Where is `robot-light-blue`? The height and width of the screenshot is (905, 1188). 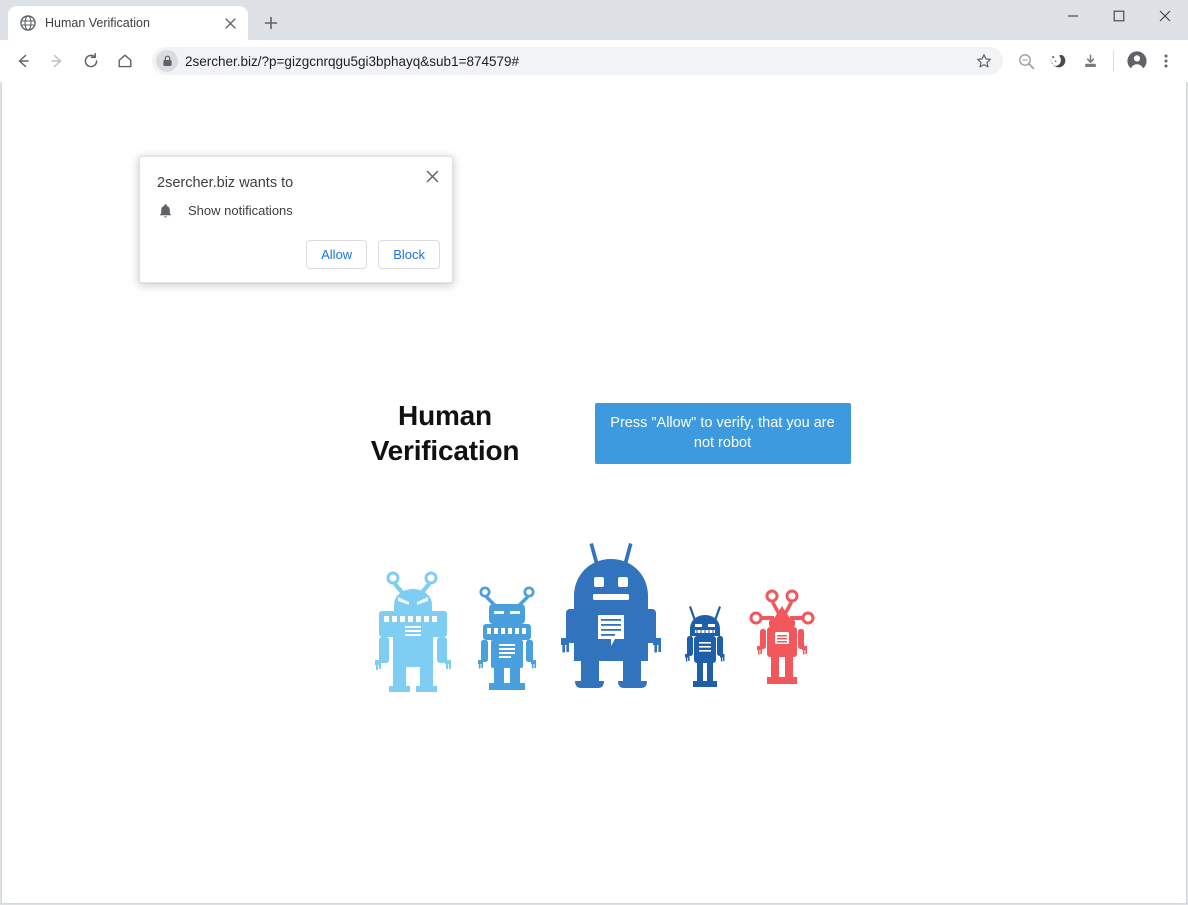
robot-light-blue is located at coordinates (413, 631).